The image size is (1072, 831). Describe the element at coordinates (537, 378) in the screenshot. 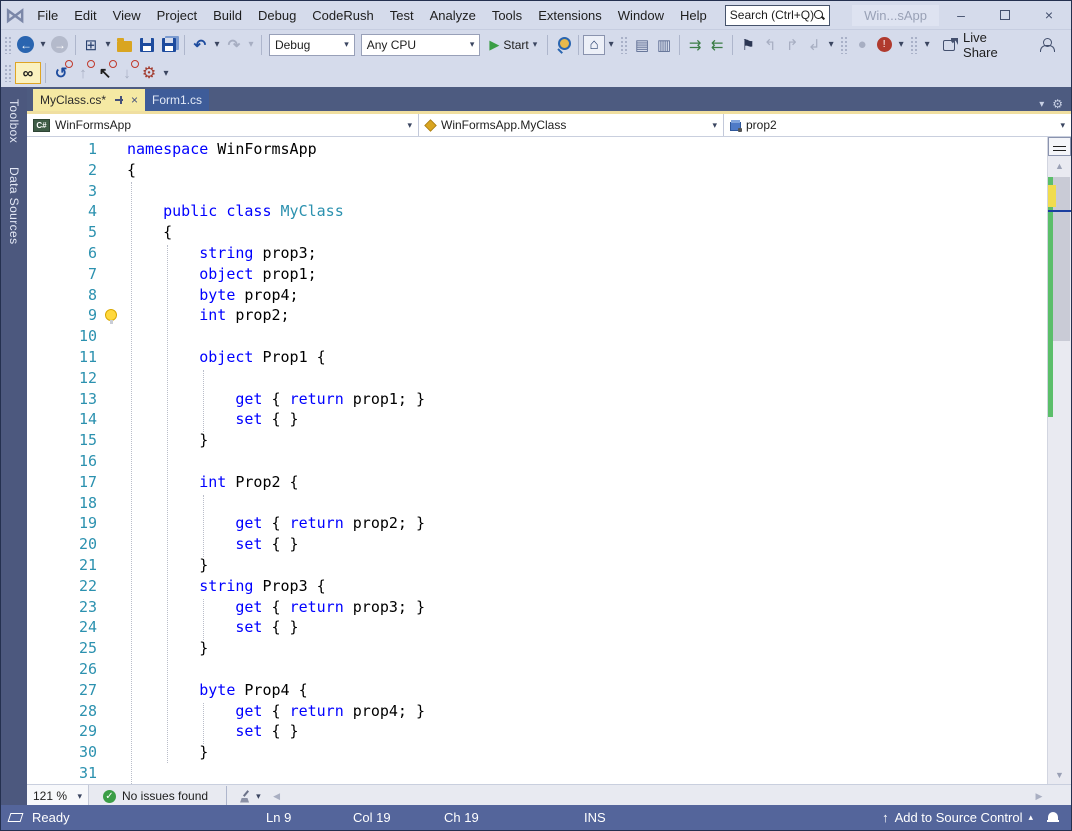

I see `code-line-12: 12` at that location.